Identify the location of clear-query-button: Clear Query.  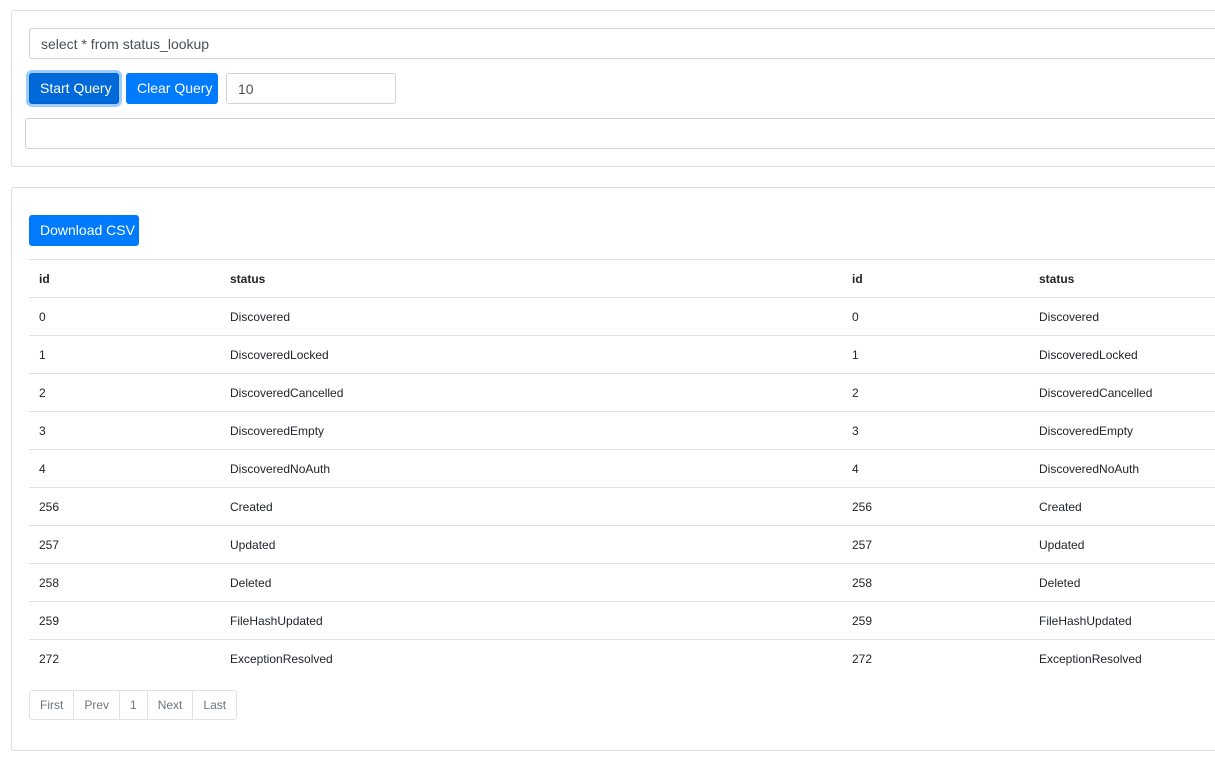
(172, 88).